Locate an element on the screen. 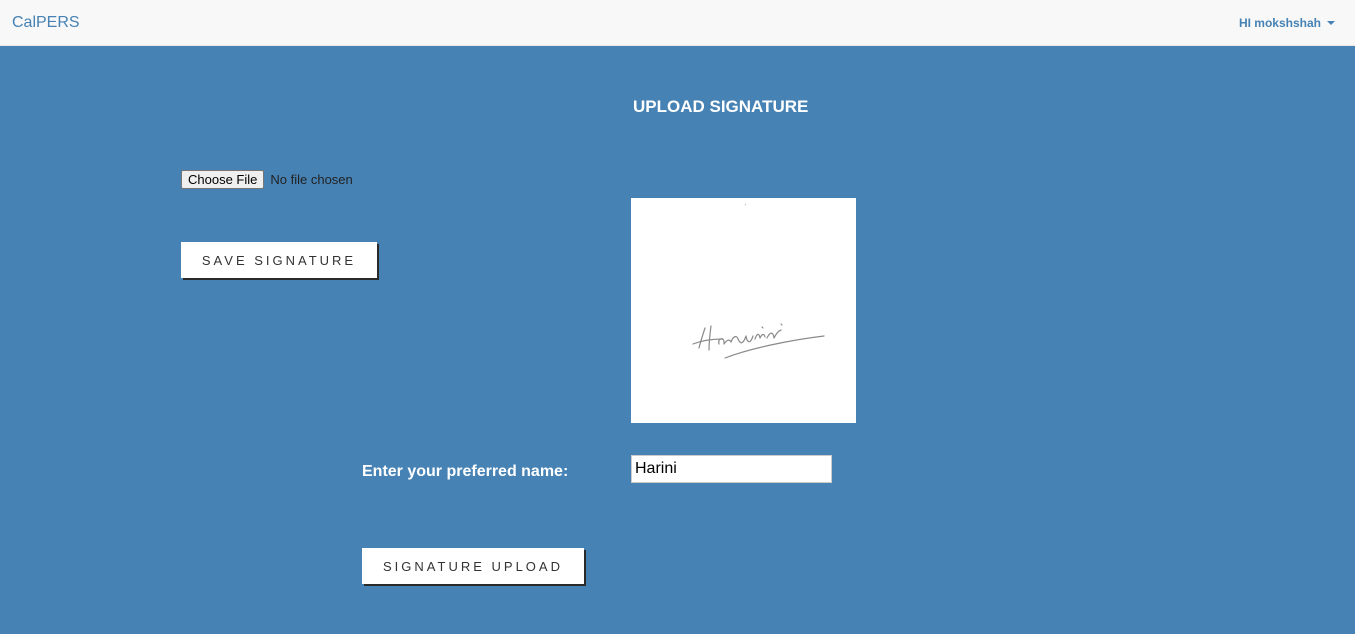  choose-file-button: Choose File is located at coordinates (223, 179).